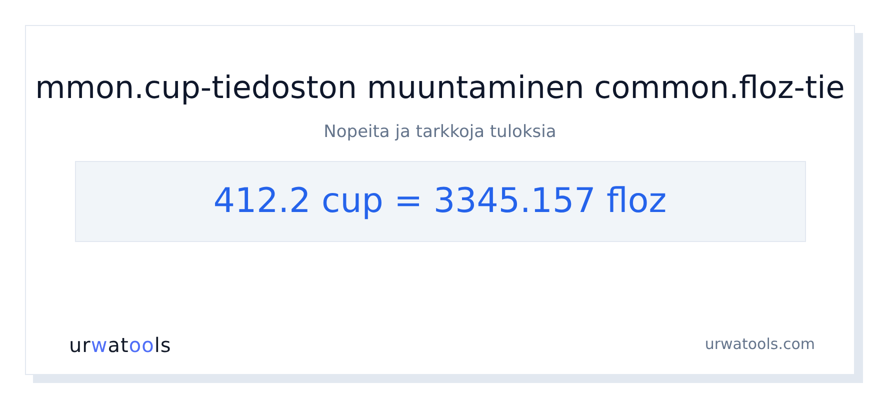  I want to click on logo: urwatools, so click(120, 345).